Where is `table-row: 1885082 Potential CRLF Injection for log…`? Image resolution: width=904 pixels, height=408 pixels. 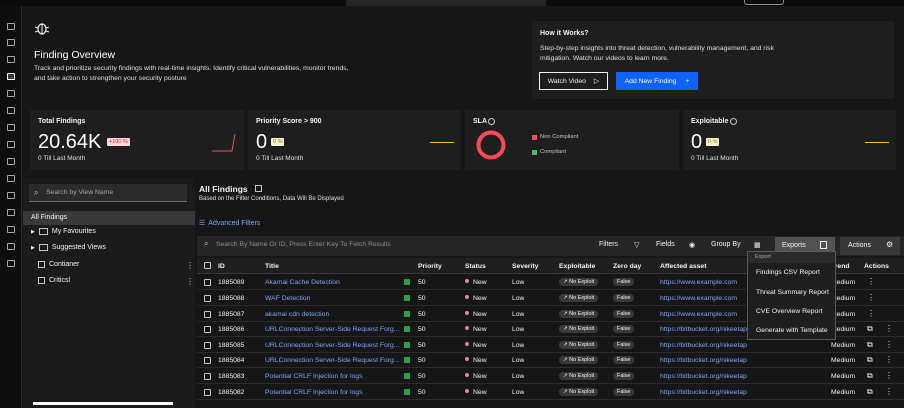
table-row: 1885082 Potential CRLF Injection for log… is located at coordinates (550, 392).